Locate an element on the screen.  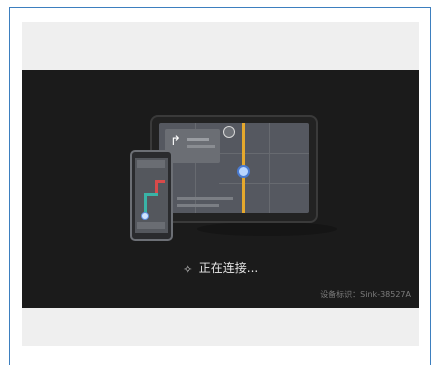
tablet-nav-illustration: ↱ is located at coordinates (234, 169).